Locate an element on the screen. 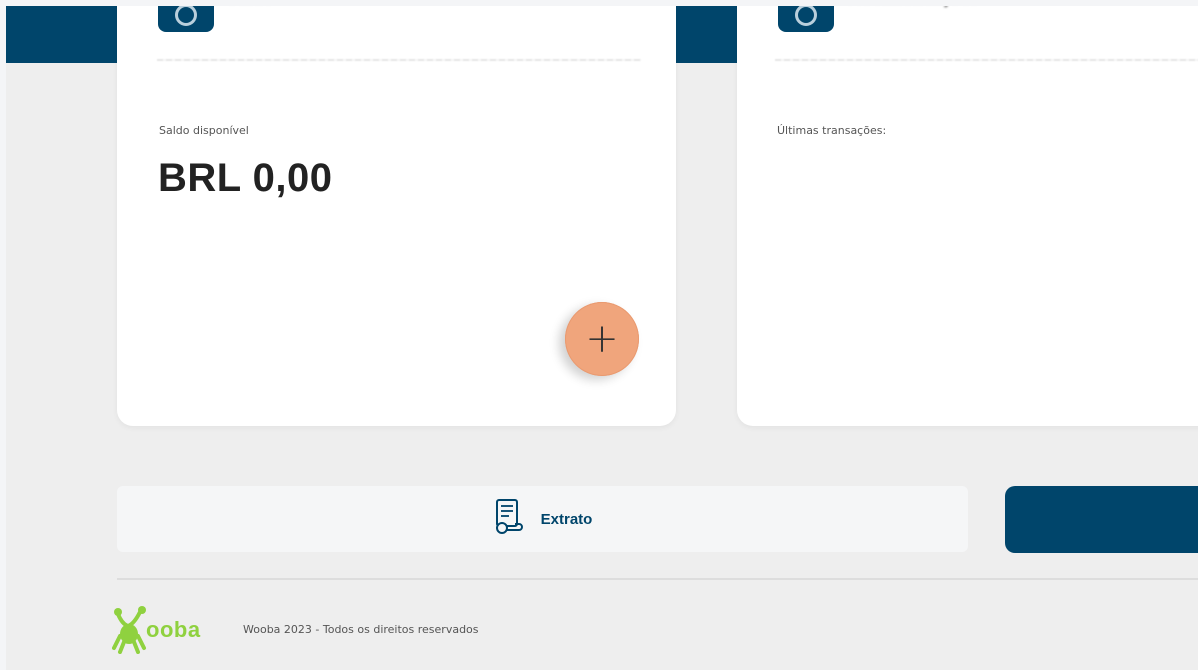  transactions-label: Últimas transações: is located at coordinates (832, 130).